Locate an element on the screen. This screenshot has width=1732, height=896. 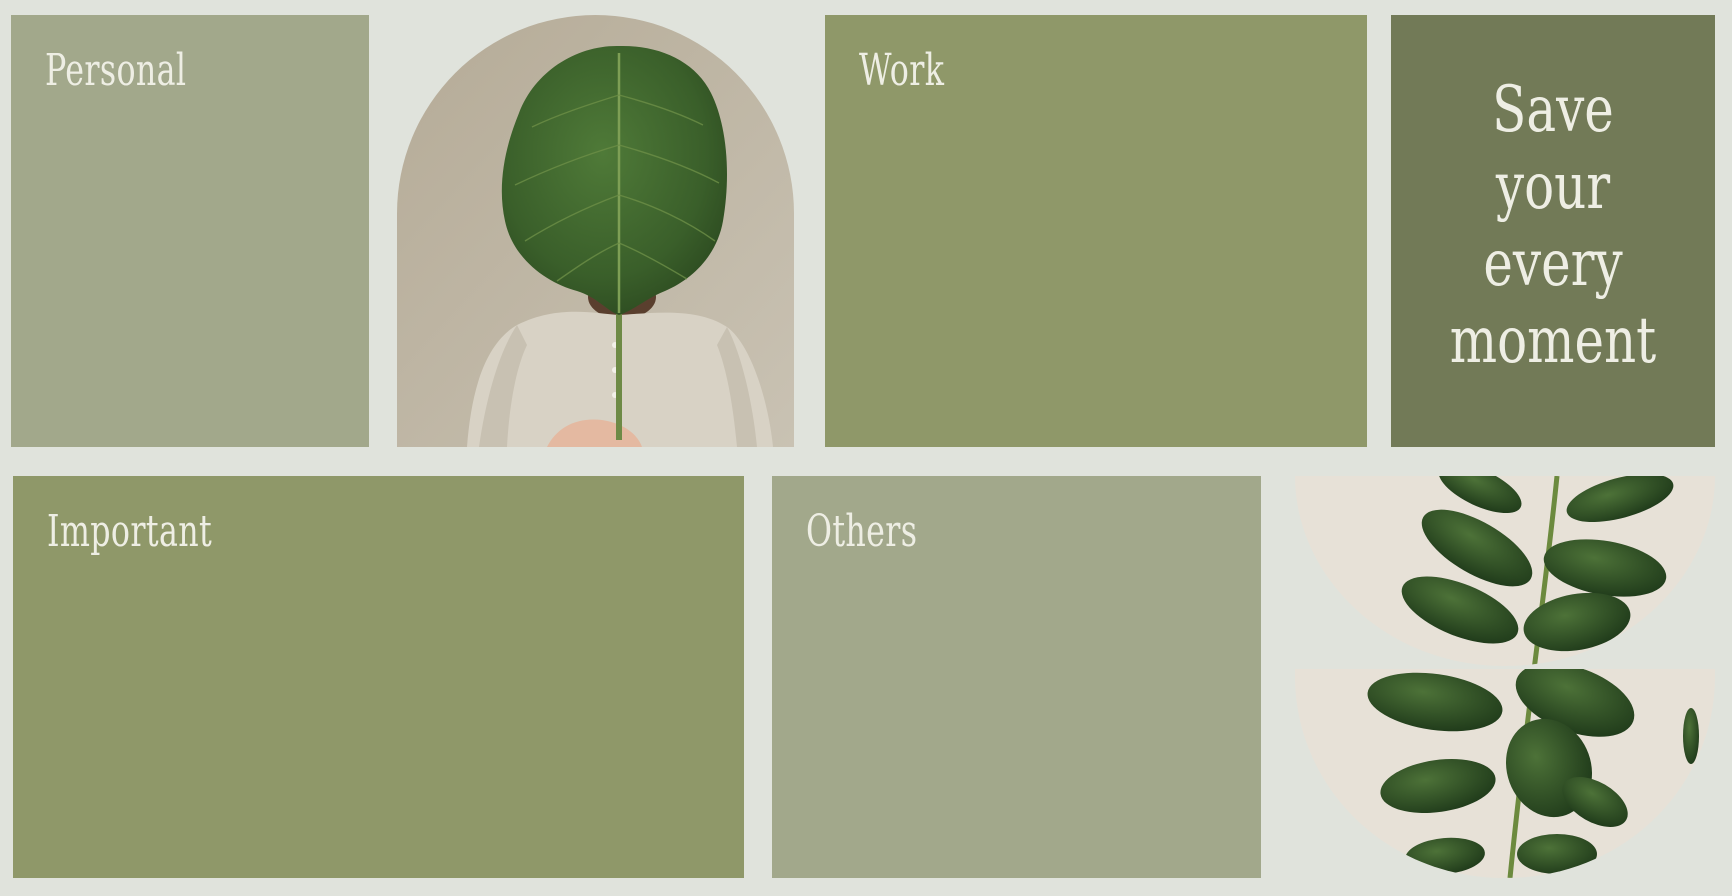
quote-line: moment is located at coordinates (1553, 341).